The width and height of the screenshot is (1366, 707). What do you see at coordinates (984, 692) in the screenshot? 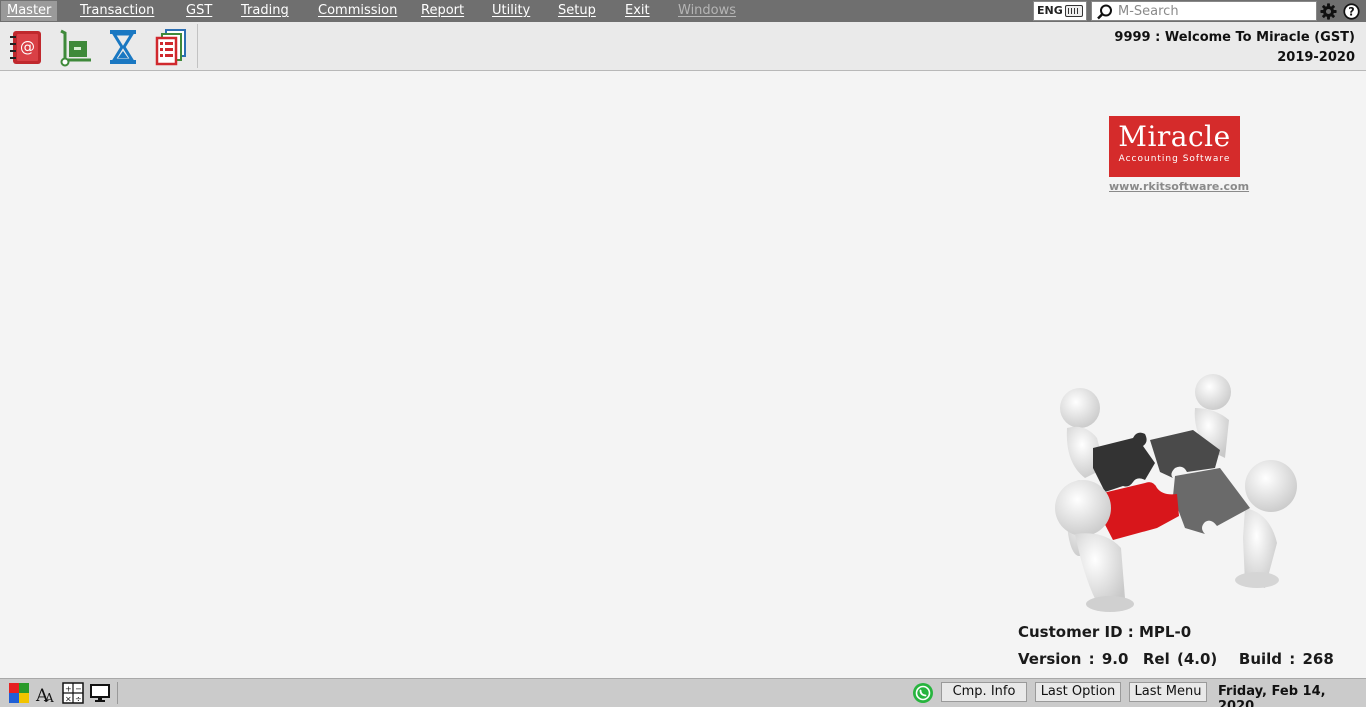
I see `cmp-info-button: Cmp. Info` at bounding box center [984, 692].